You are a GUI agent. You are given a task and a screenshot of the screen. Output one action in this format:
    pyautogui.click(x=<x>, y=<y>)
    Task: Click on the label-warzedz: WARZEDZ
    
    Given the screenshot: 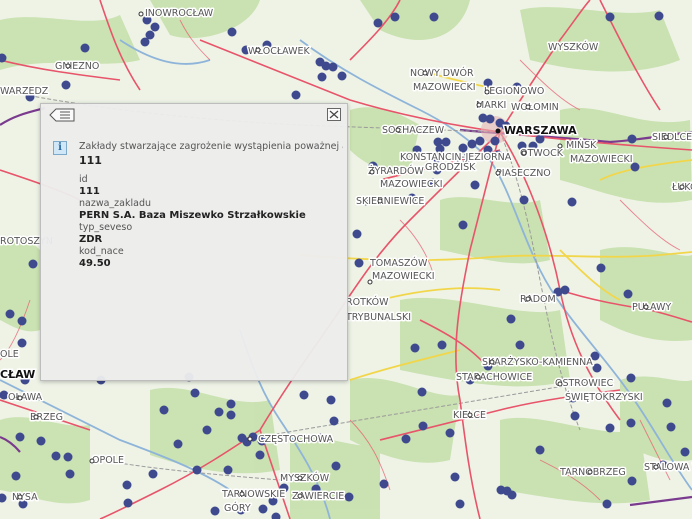 What is the action you would take?
    pyautogui.click(x=24, y=91)
    